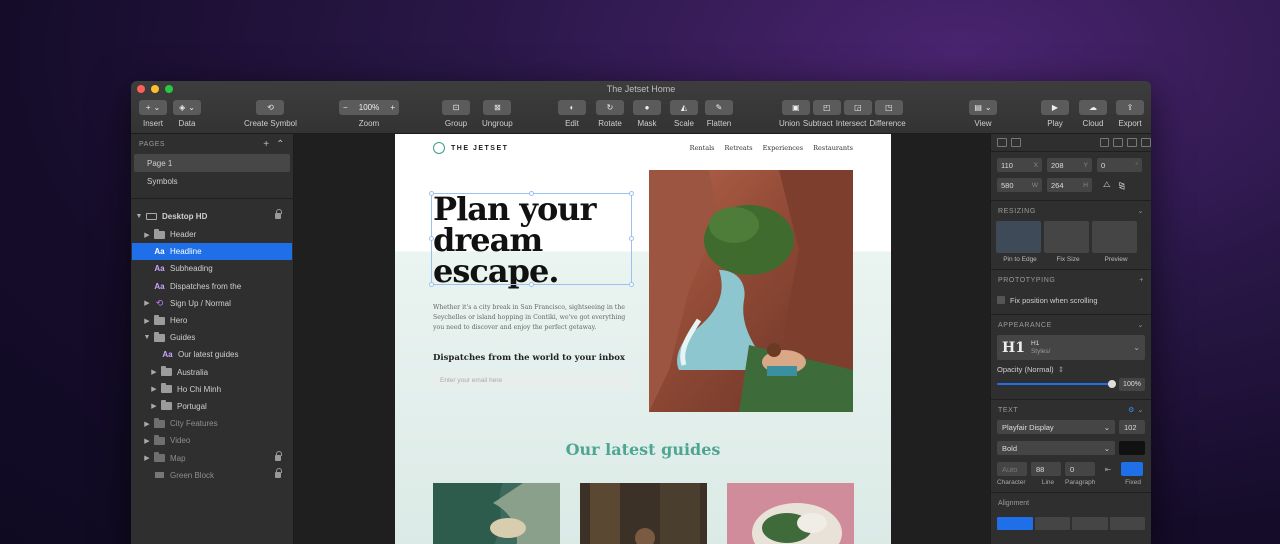  Describe the element at coordinates (456, 107) in the screenshot. I see `group-button: ⊡` at that location.